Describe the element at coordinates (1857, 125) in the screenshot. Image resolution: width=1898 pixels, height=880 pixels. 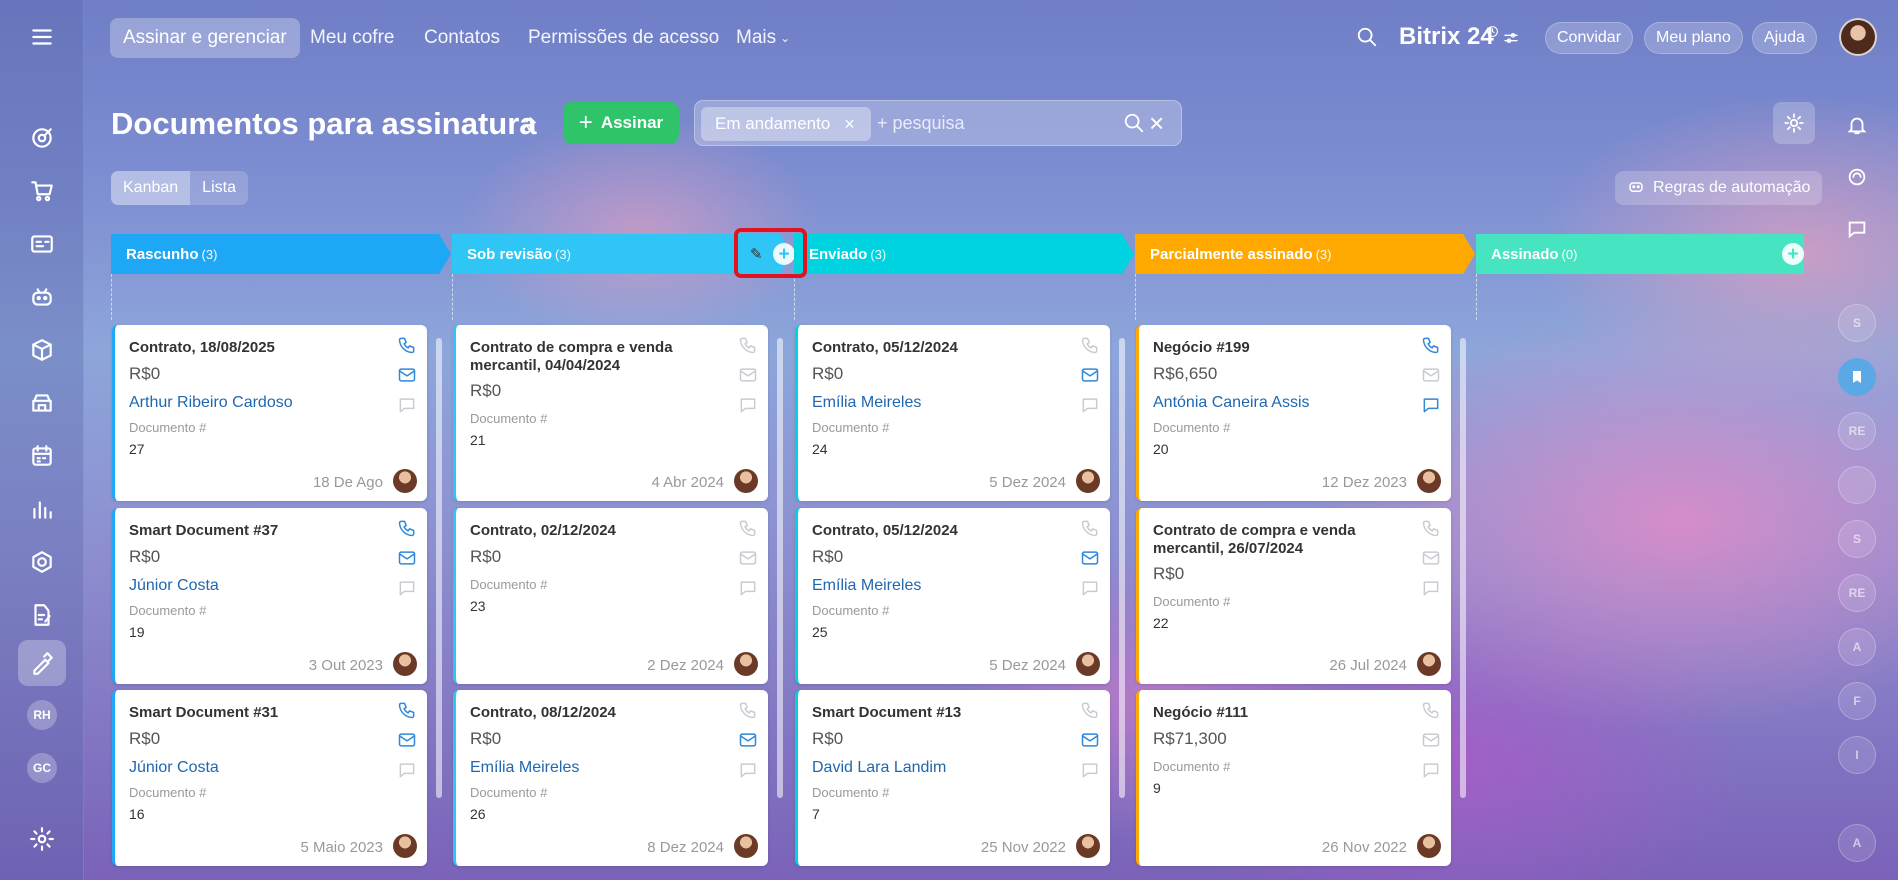
I see `bell-icon` at that location.